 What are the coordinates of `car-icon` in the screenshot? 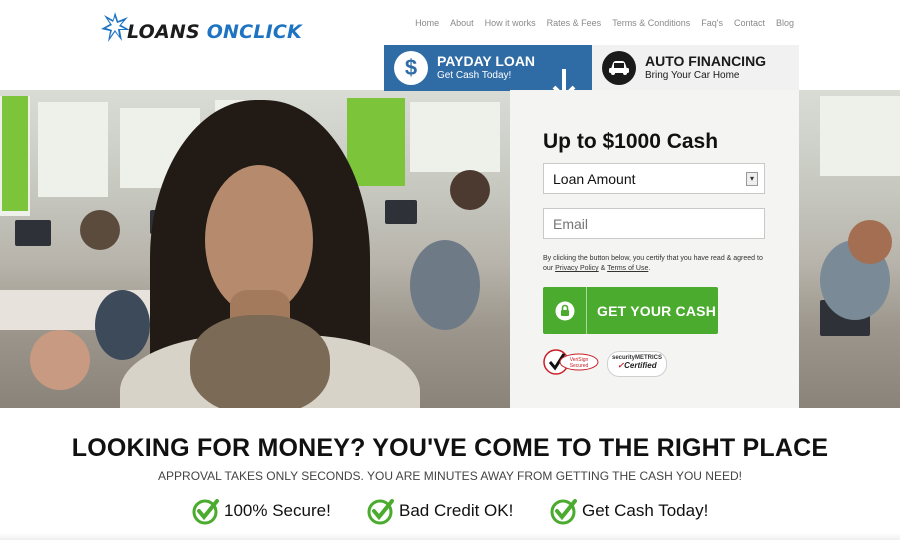 It's located at (619, 68).